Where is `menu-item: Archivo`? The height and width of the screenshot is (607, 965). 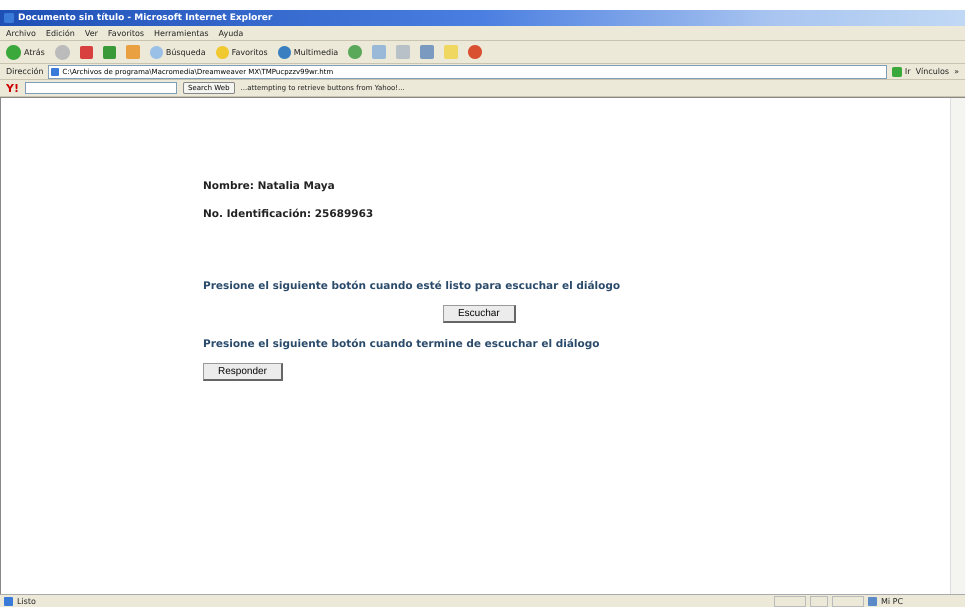
menu-item: Archivo is located at coordinates (21, 33).